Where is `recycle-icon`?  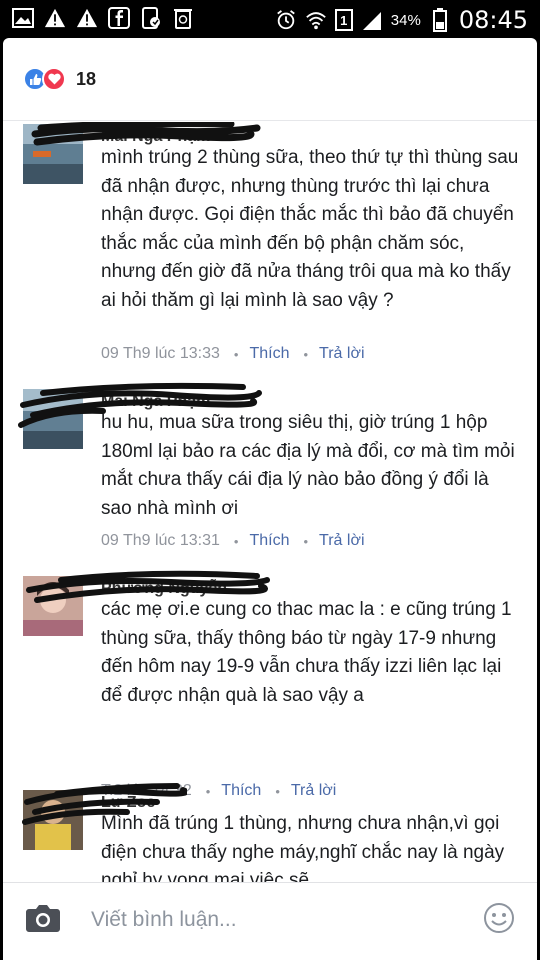
recycle-icon is located at coordinates (183, 18).